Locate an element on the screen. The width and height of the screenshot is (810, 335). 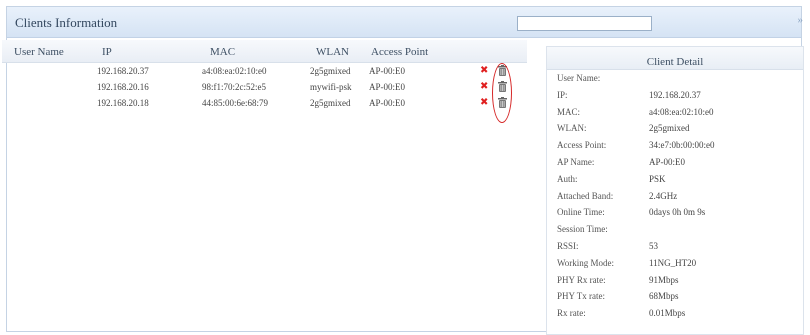
column-wlan: WLAN is located at coordinates (332, 52).